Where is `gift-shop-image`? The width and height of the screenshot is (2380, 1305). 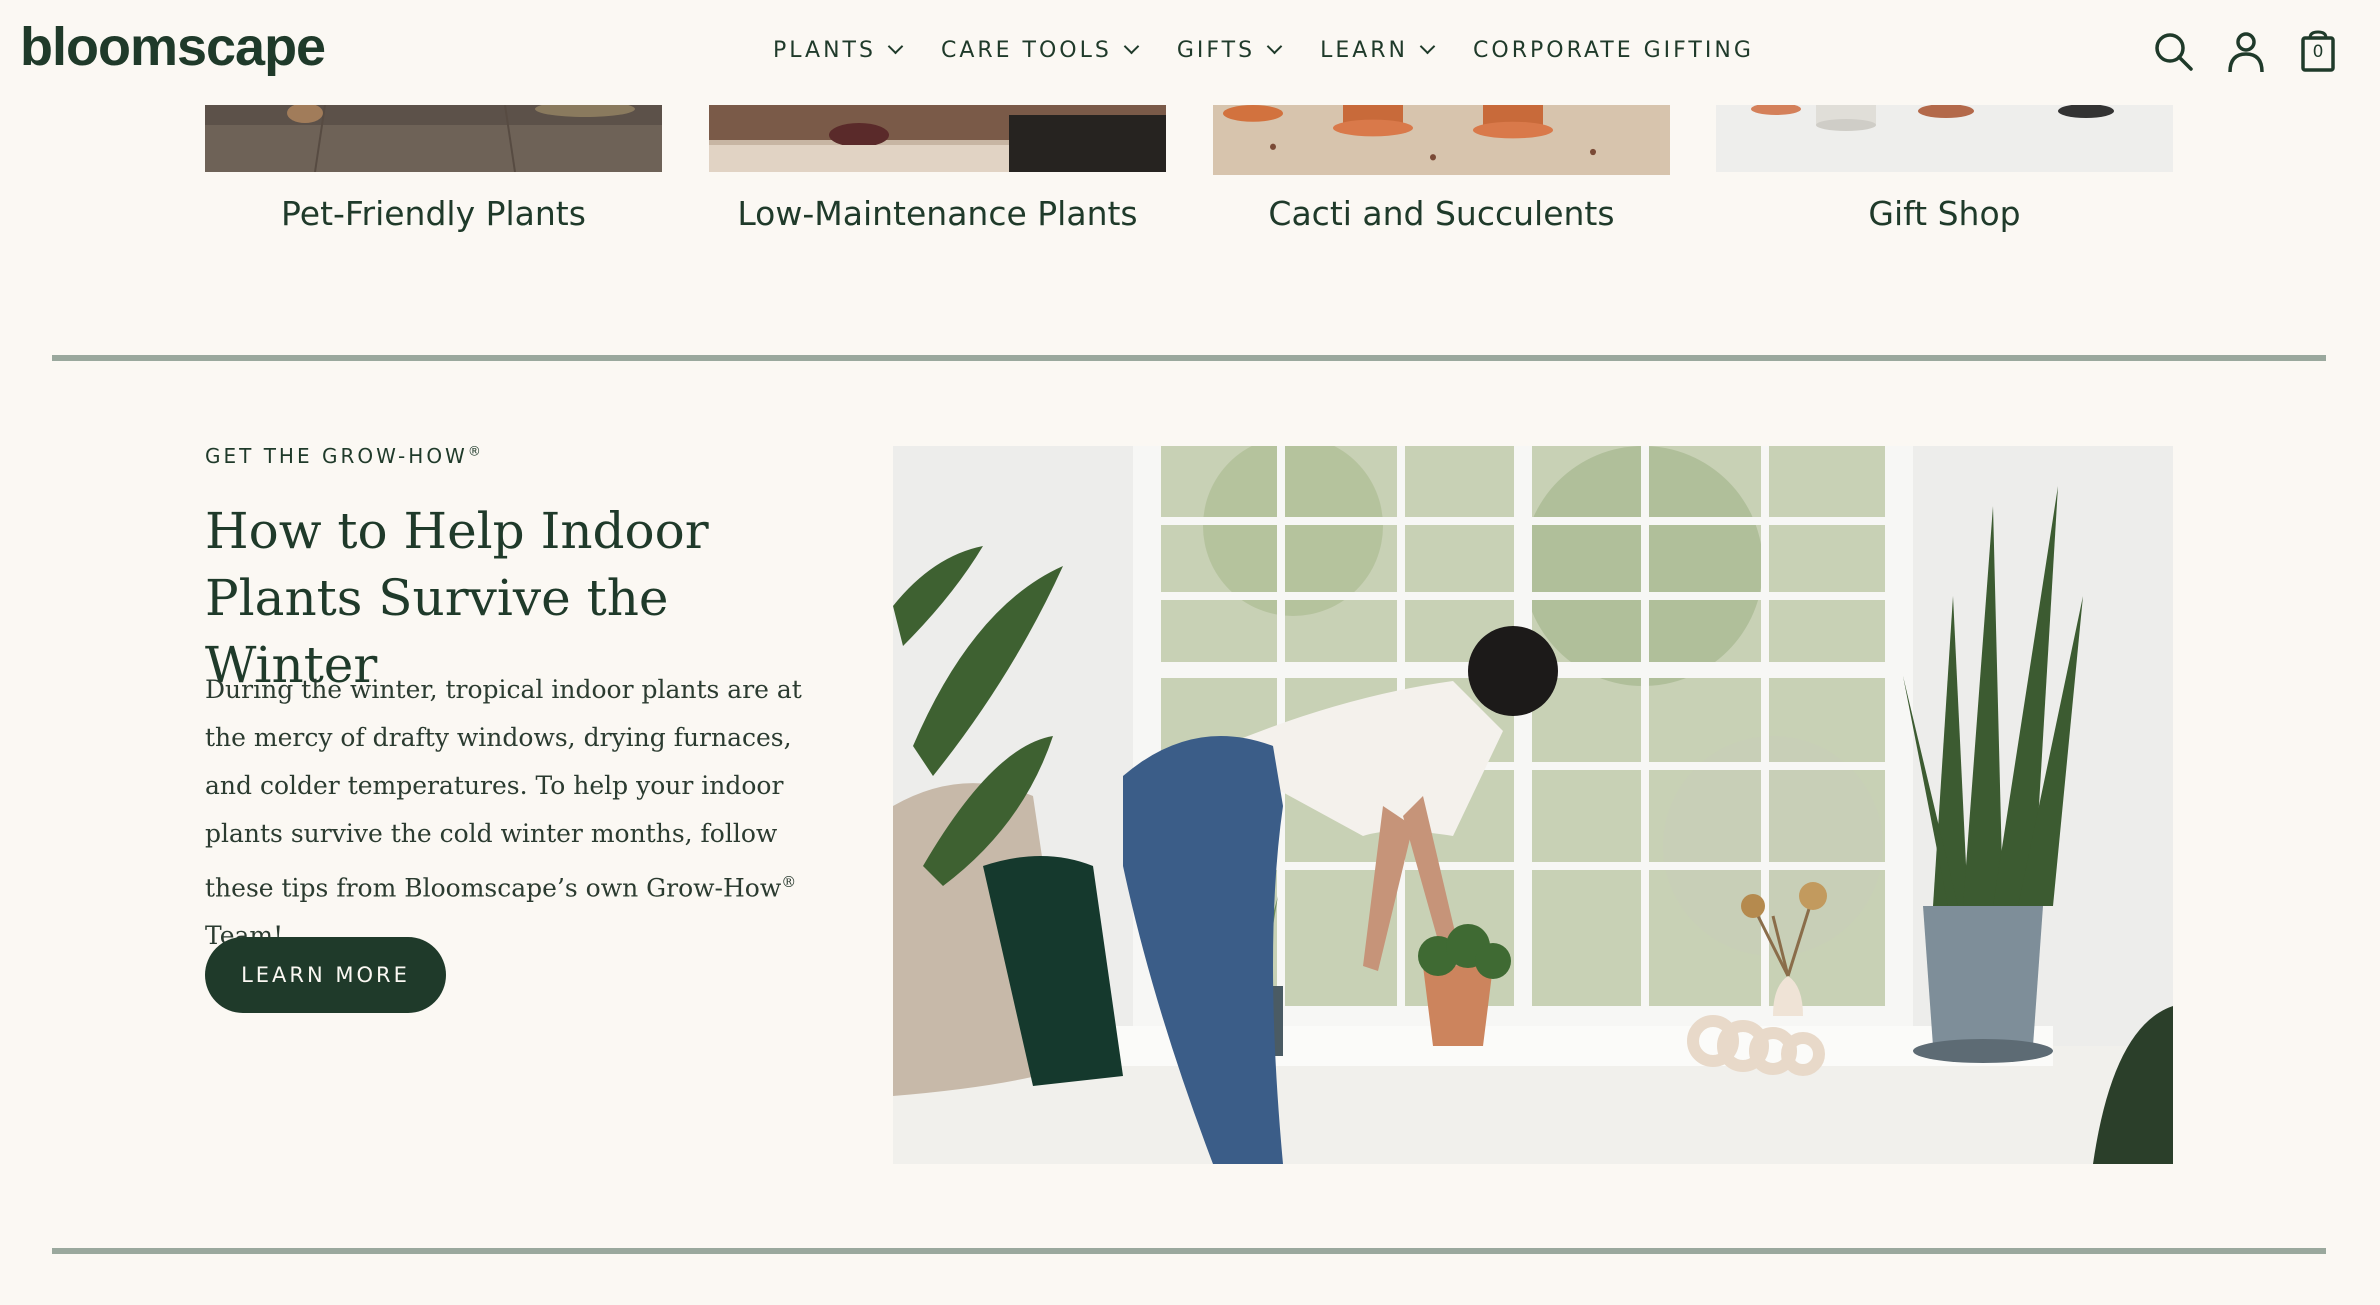
gift-shop-image is located at coordinates (1944, 137).